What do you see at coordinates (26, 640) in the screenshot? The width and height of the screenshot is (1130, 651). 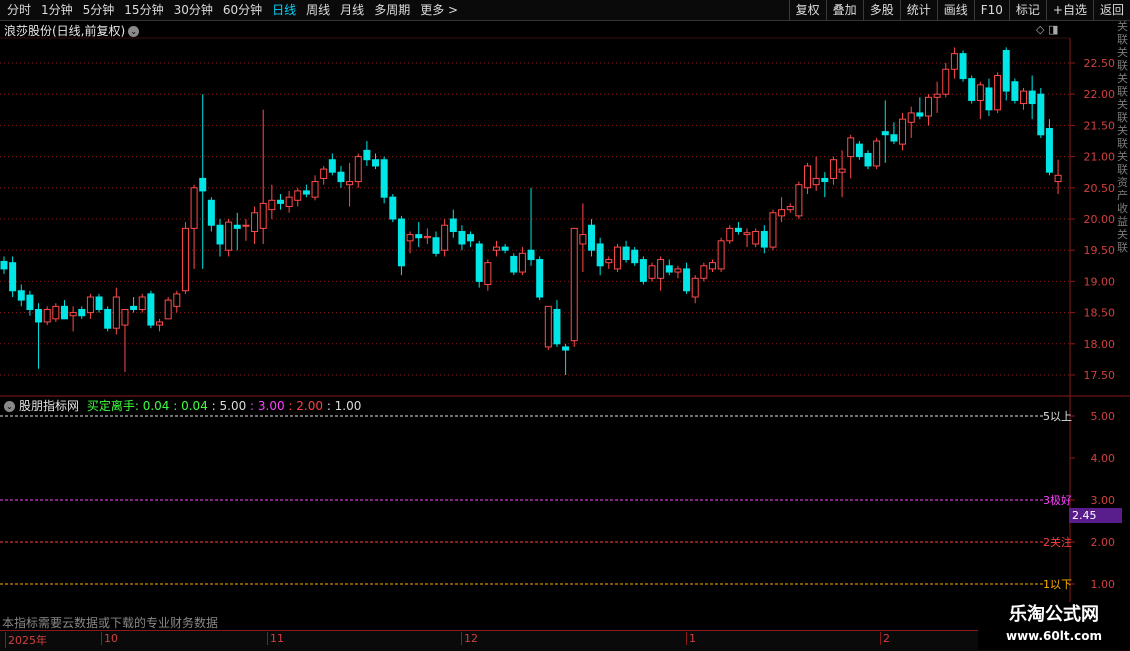 I see `time-axis-label: 2025年` at bounding box center [26, 640].